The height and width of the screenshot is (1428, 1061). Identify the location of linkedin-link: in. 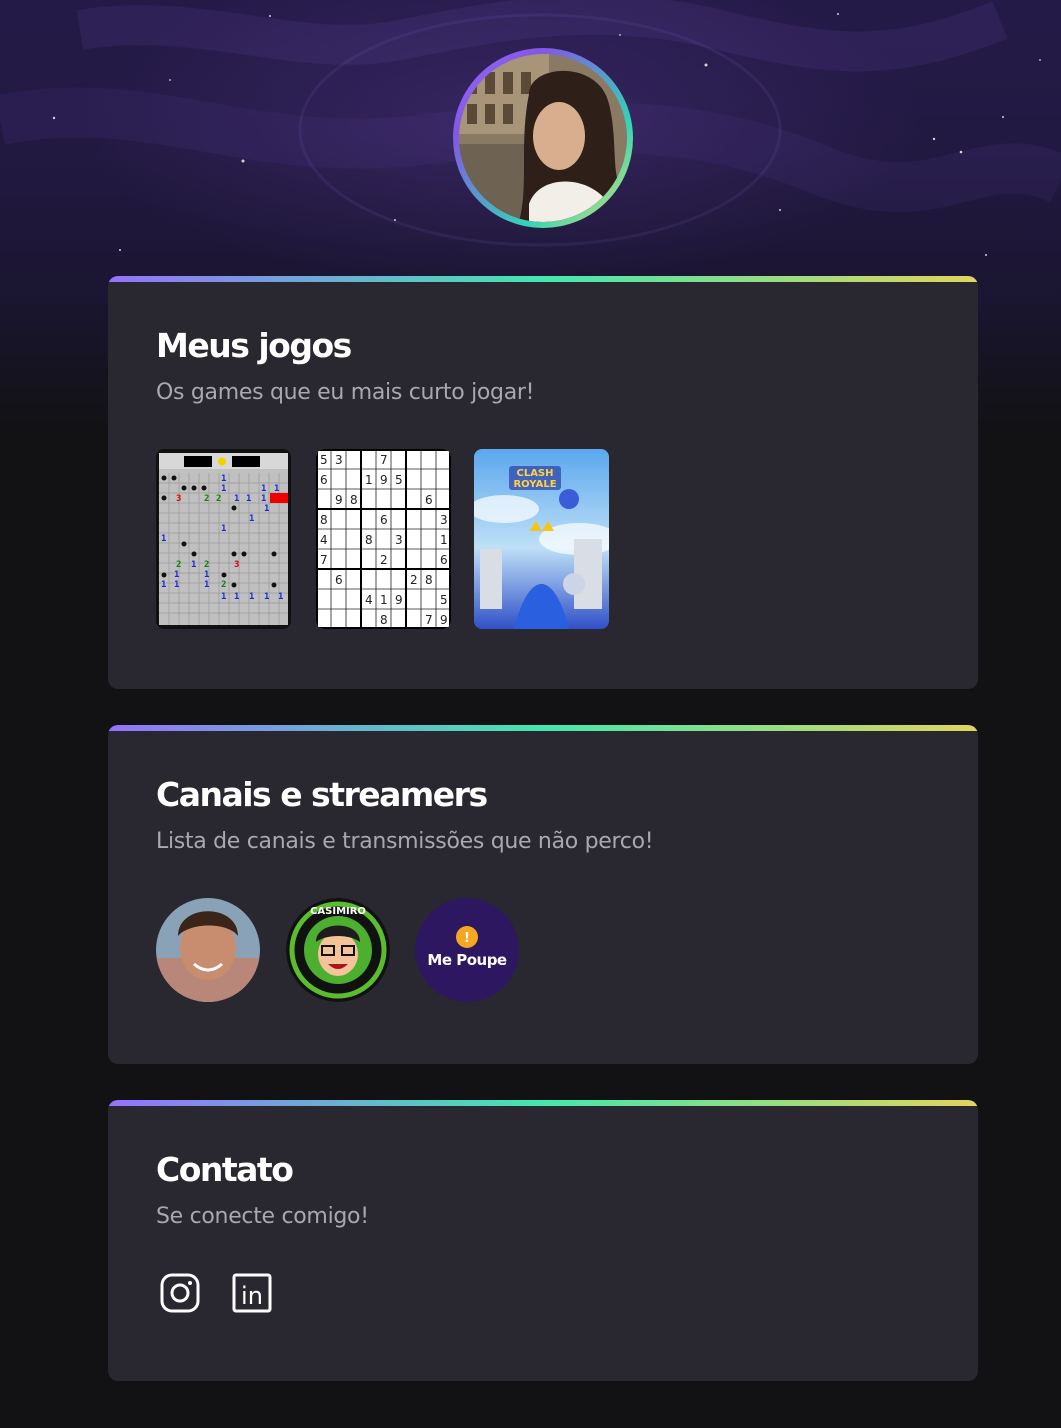
(252, 1293).